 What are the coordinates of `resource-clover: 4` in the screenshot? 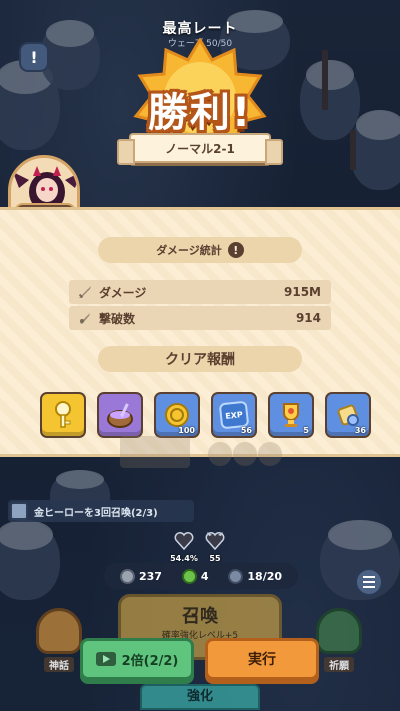 It's located at (195, 576).